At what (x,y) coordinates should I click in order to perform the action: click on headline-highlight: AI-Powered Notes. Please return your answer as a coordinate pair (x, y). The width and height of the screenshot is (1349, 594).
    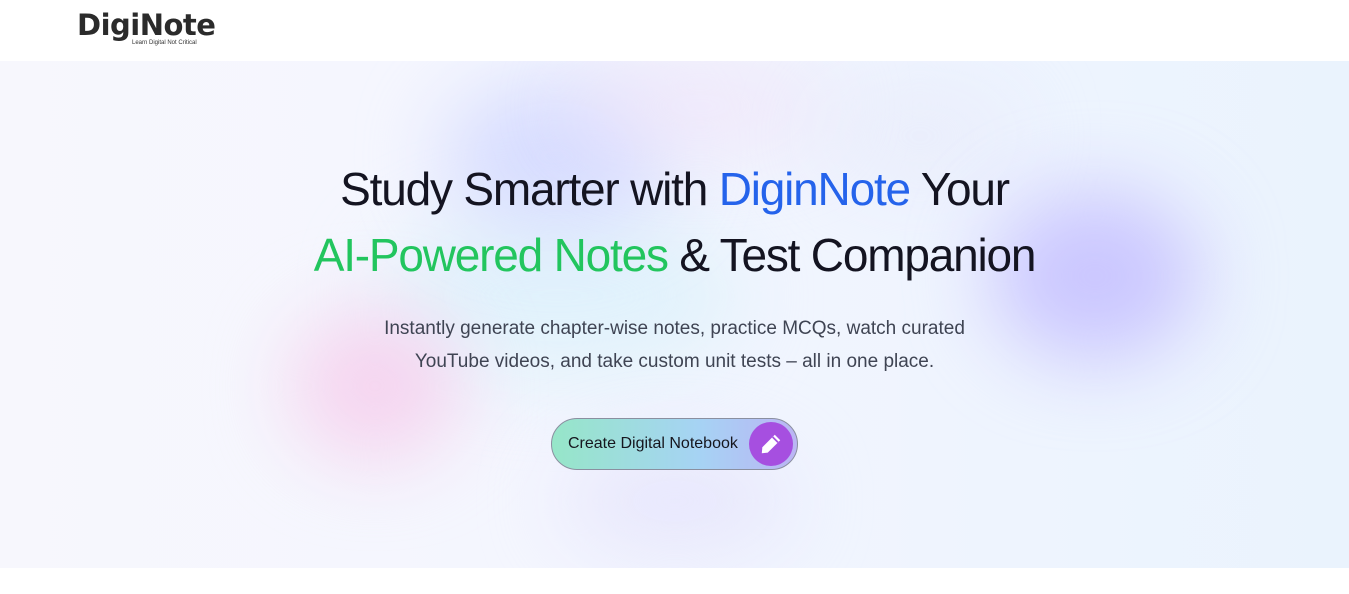
    Looking at the image, I should click on (491, 255).